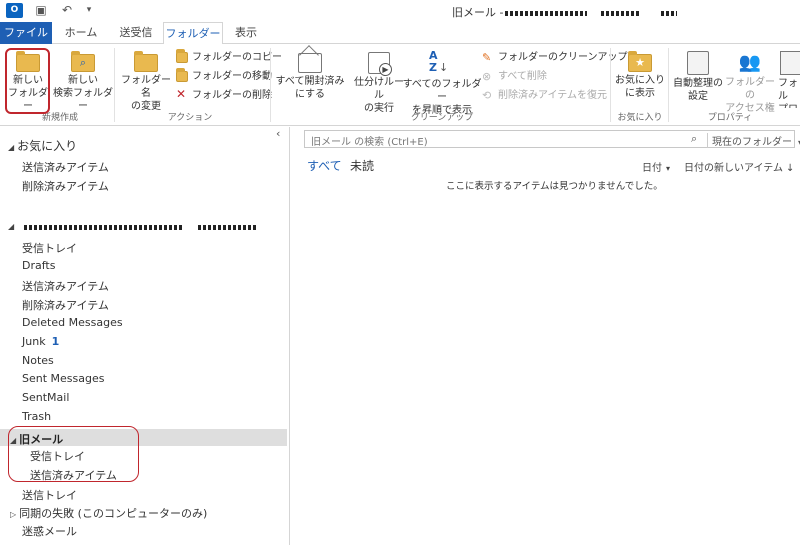 This screenshot has width=800, height=545. Describe the element at coordinates (237, 57) in the screenshot. I see `copy-folder-label: フォルダーのコピー` at that location.